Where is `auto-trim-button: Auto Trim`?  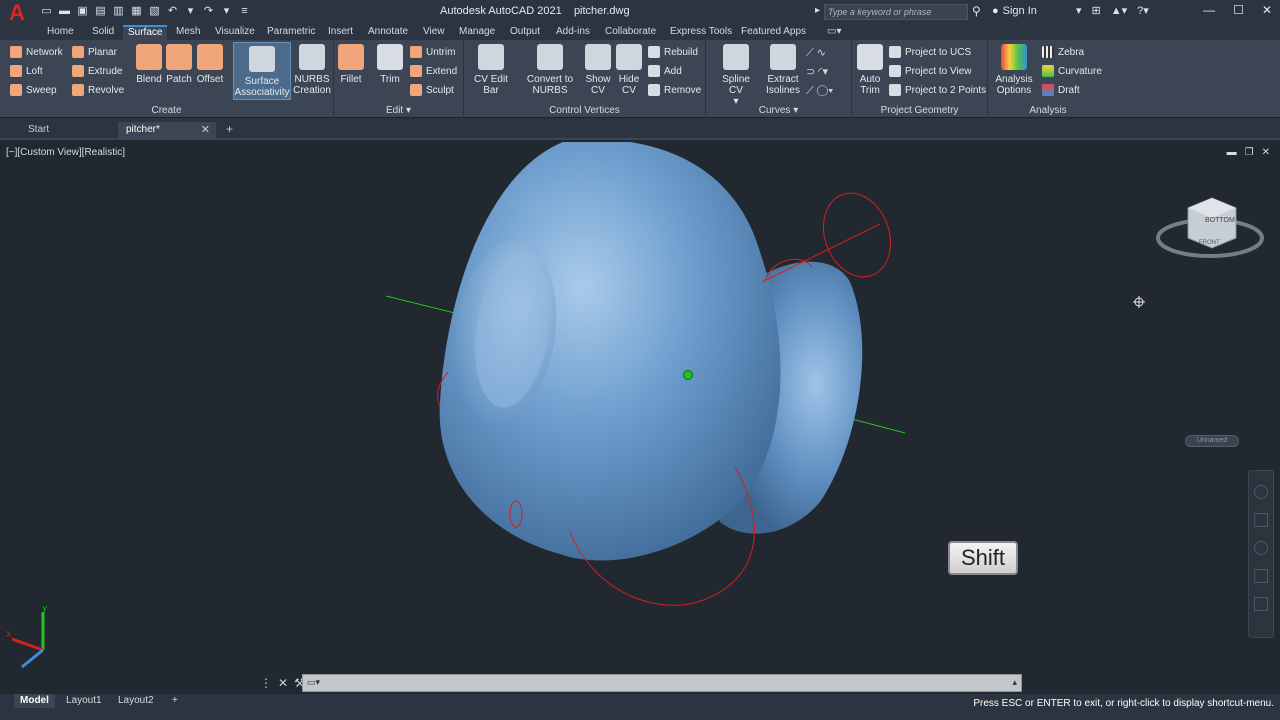
auto-trim-button: Auto Trim is located at coordinates (870, 70).